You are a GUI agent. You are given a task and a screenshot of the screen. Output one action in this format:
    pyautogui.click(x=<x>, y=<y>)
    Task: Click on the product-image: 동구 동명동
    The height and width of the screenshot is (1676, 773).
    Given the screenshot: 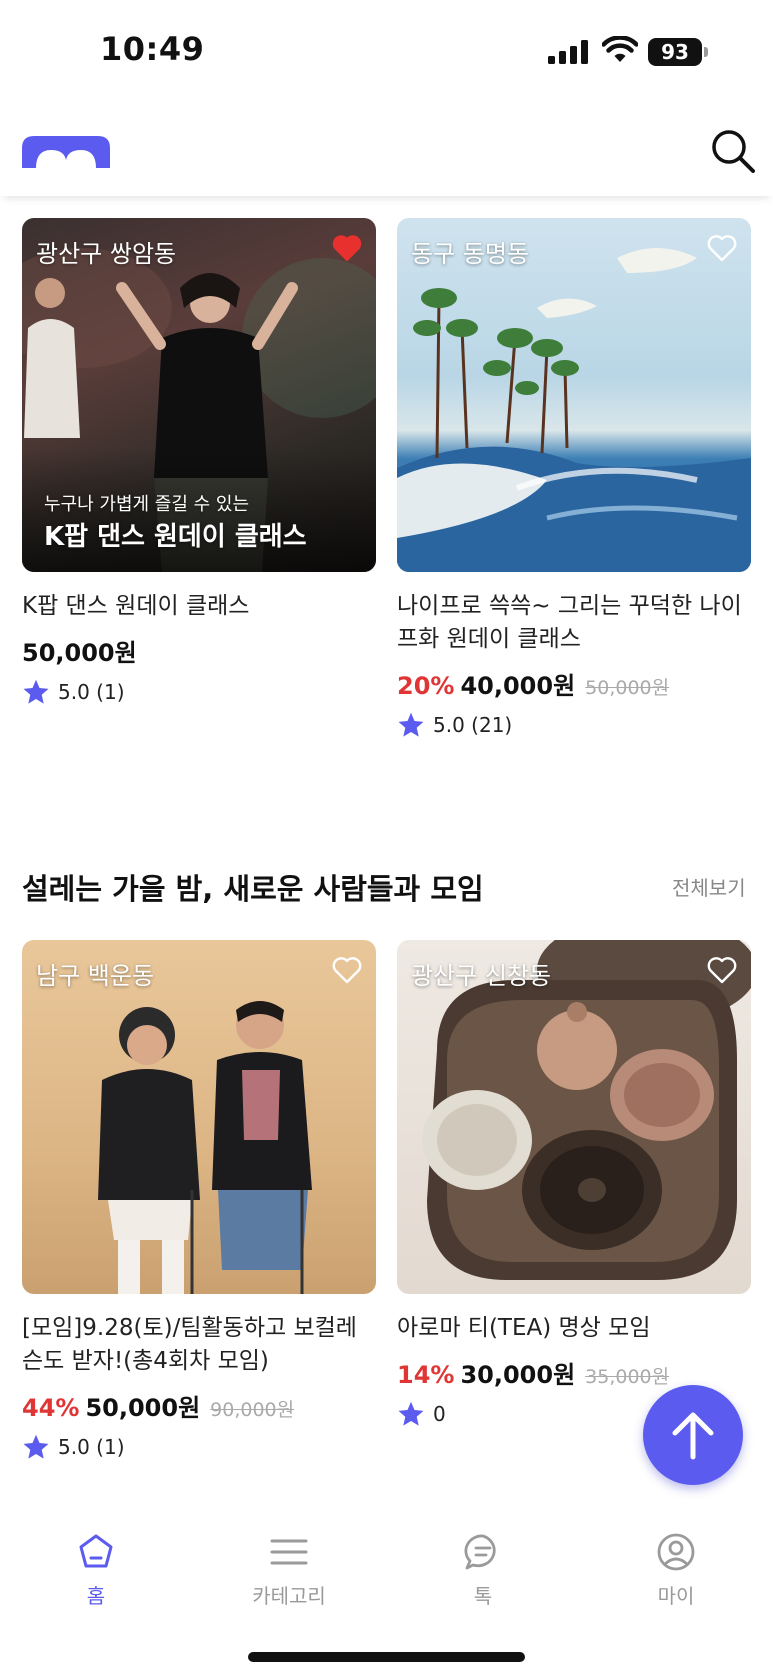 What is the action you would take?
    pyautogui.click(x=574, y=395)
    